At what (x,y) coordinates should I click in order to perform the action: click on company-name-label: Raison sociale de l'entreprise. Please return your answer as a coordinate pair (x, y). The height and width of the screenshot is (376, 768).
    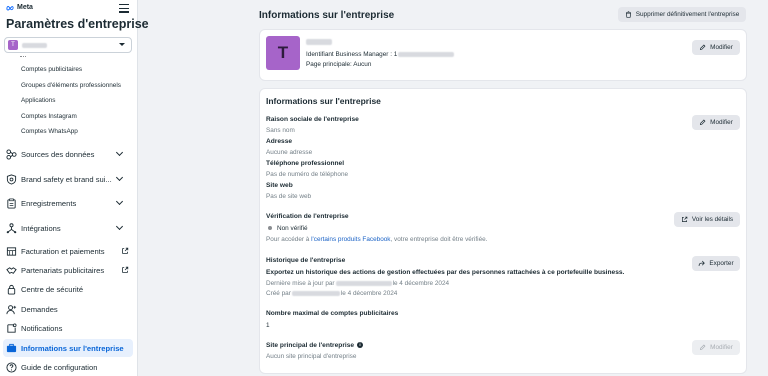
    Looking at the image, I should click on (312, 119).